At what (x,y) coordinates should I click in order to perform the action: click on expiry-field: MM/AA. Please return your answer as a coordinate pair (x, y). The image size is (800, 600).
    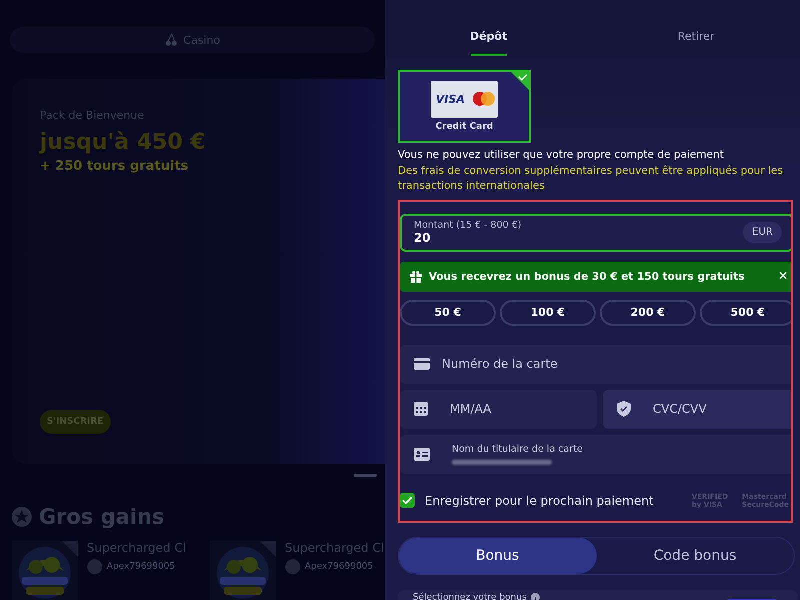
    Looking at the image, I should click on (498, 409).